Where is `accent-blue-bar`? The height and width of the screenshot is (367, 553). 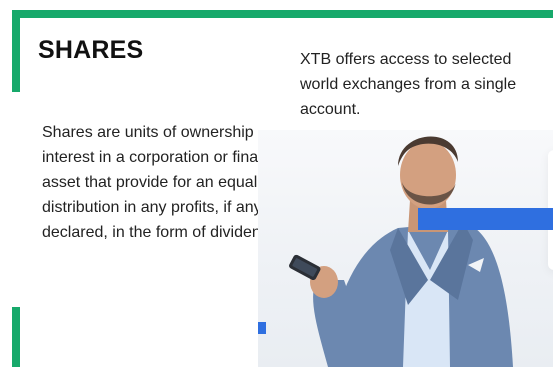 accent-blue-bar is located at coordinates (485, 219).